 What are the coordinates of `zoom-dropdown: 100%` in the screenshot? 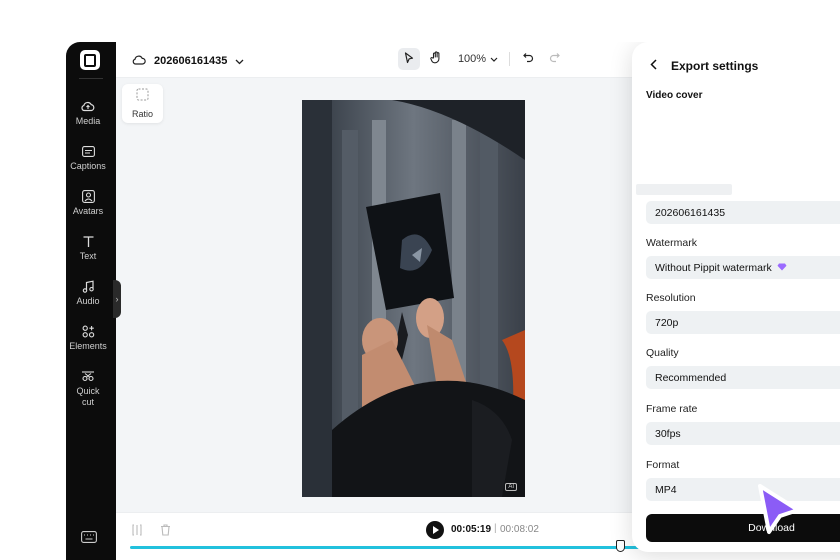 It's located at (478, 59).